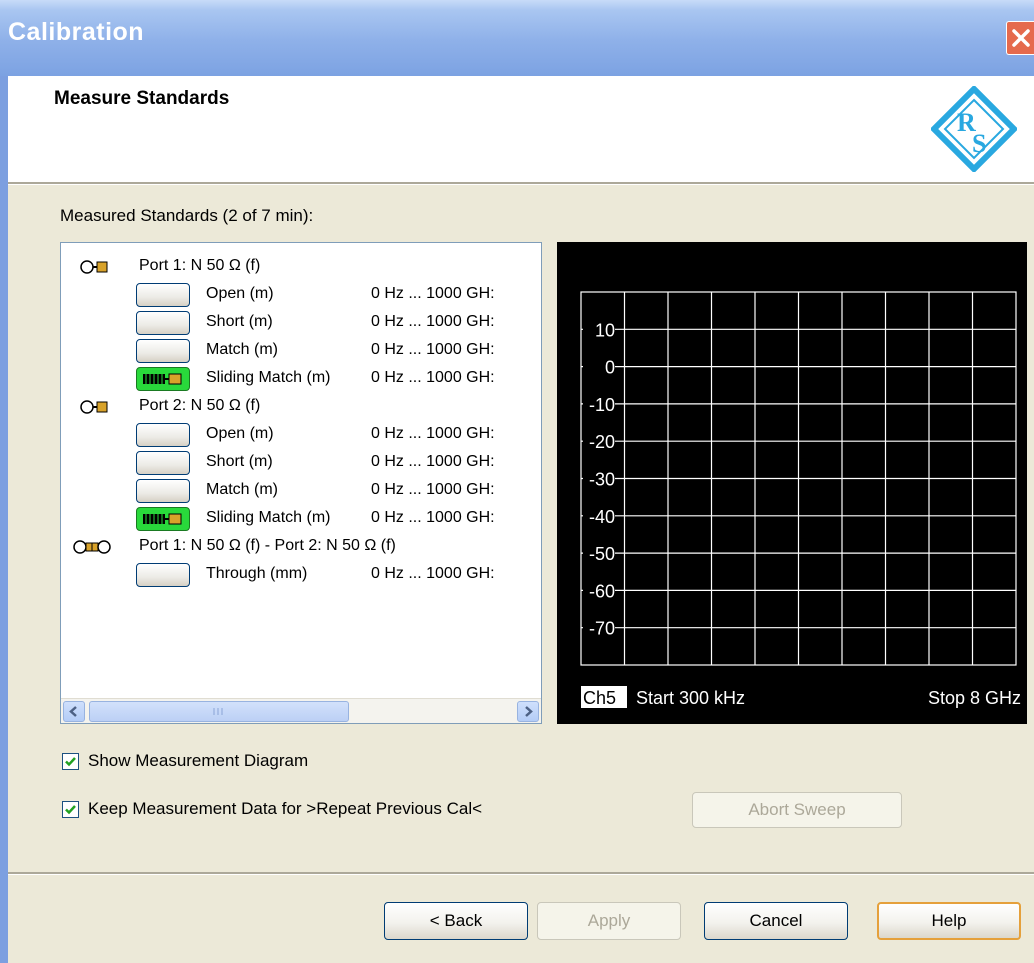 The width and height of the screenshot is (1034, 963). What do you see at coordinates (142, 98) in the screenshot?
I see `page-title: Measure Standards` at bounding box center [142, 98].